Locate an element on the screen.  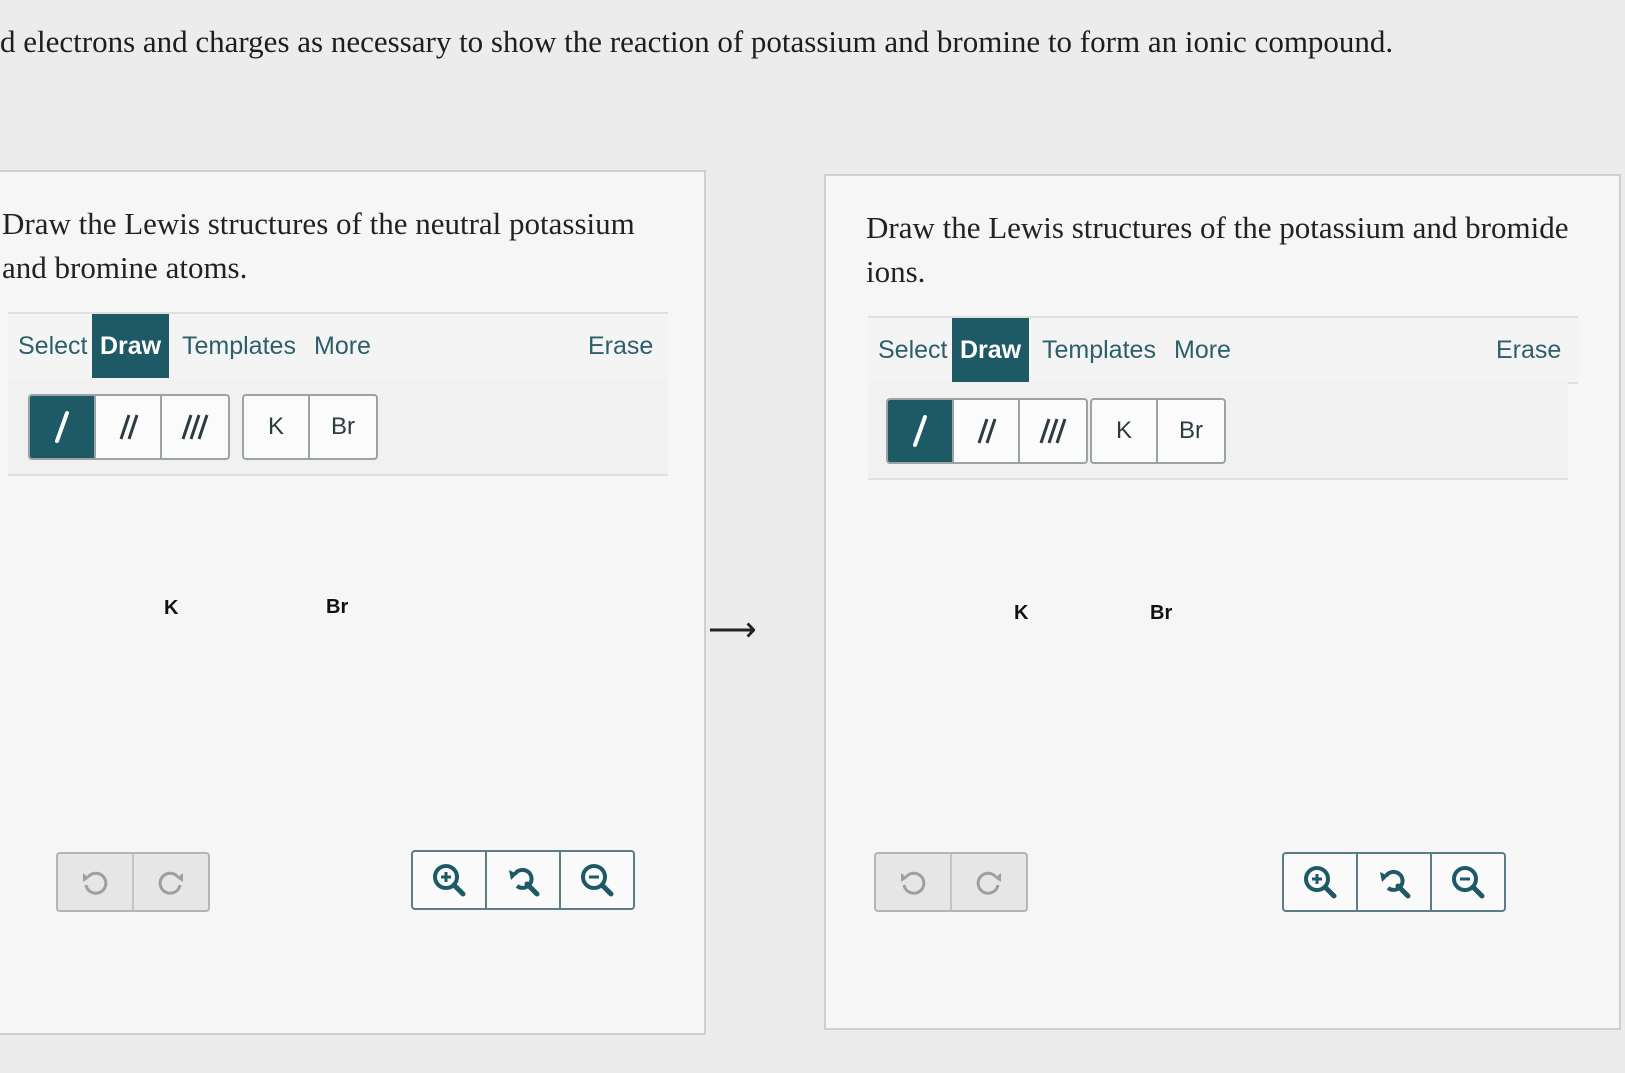
reaction-arrow: ⟶ is located at coordinates (732, 630).